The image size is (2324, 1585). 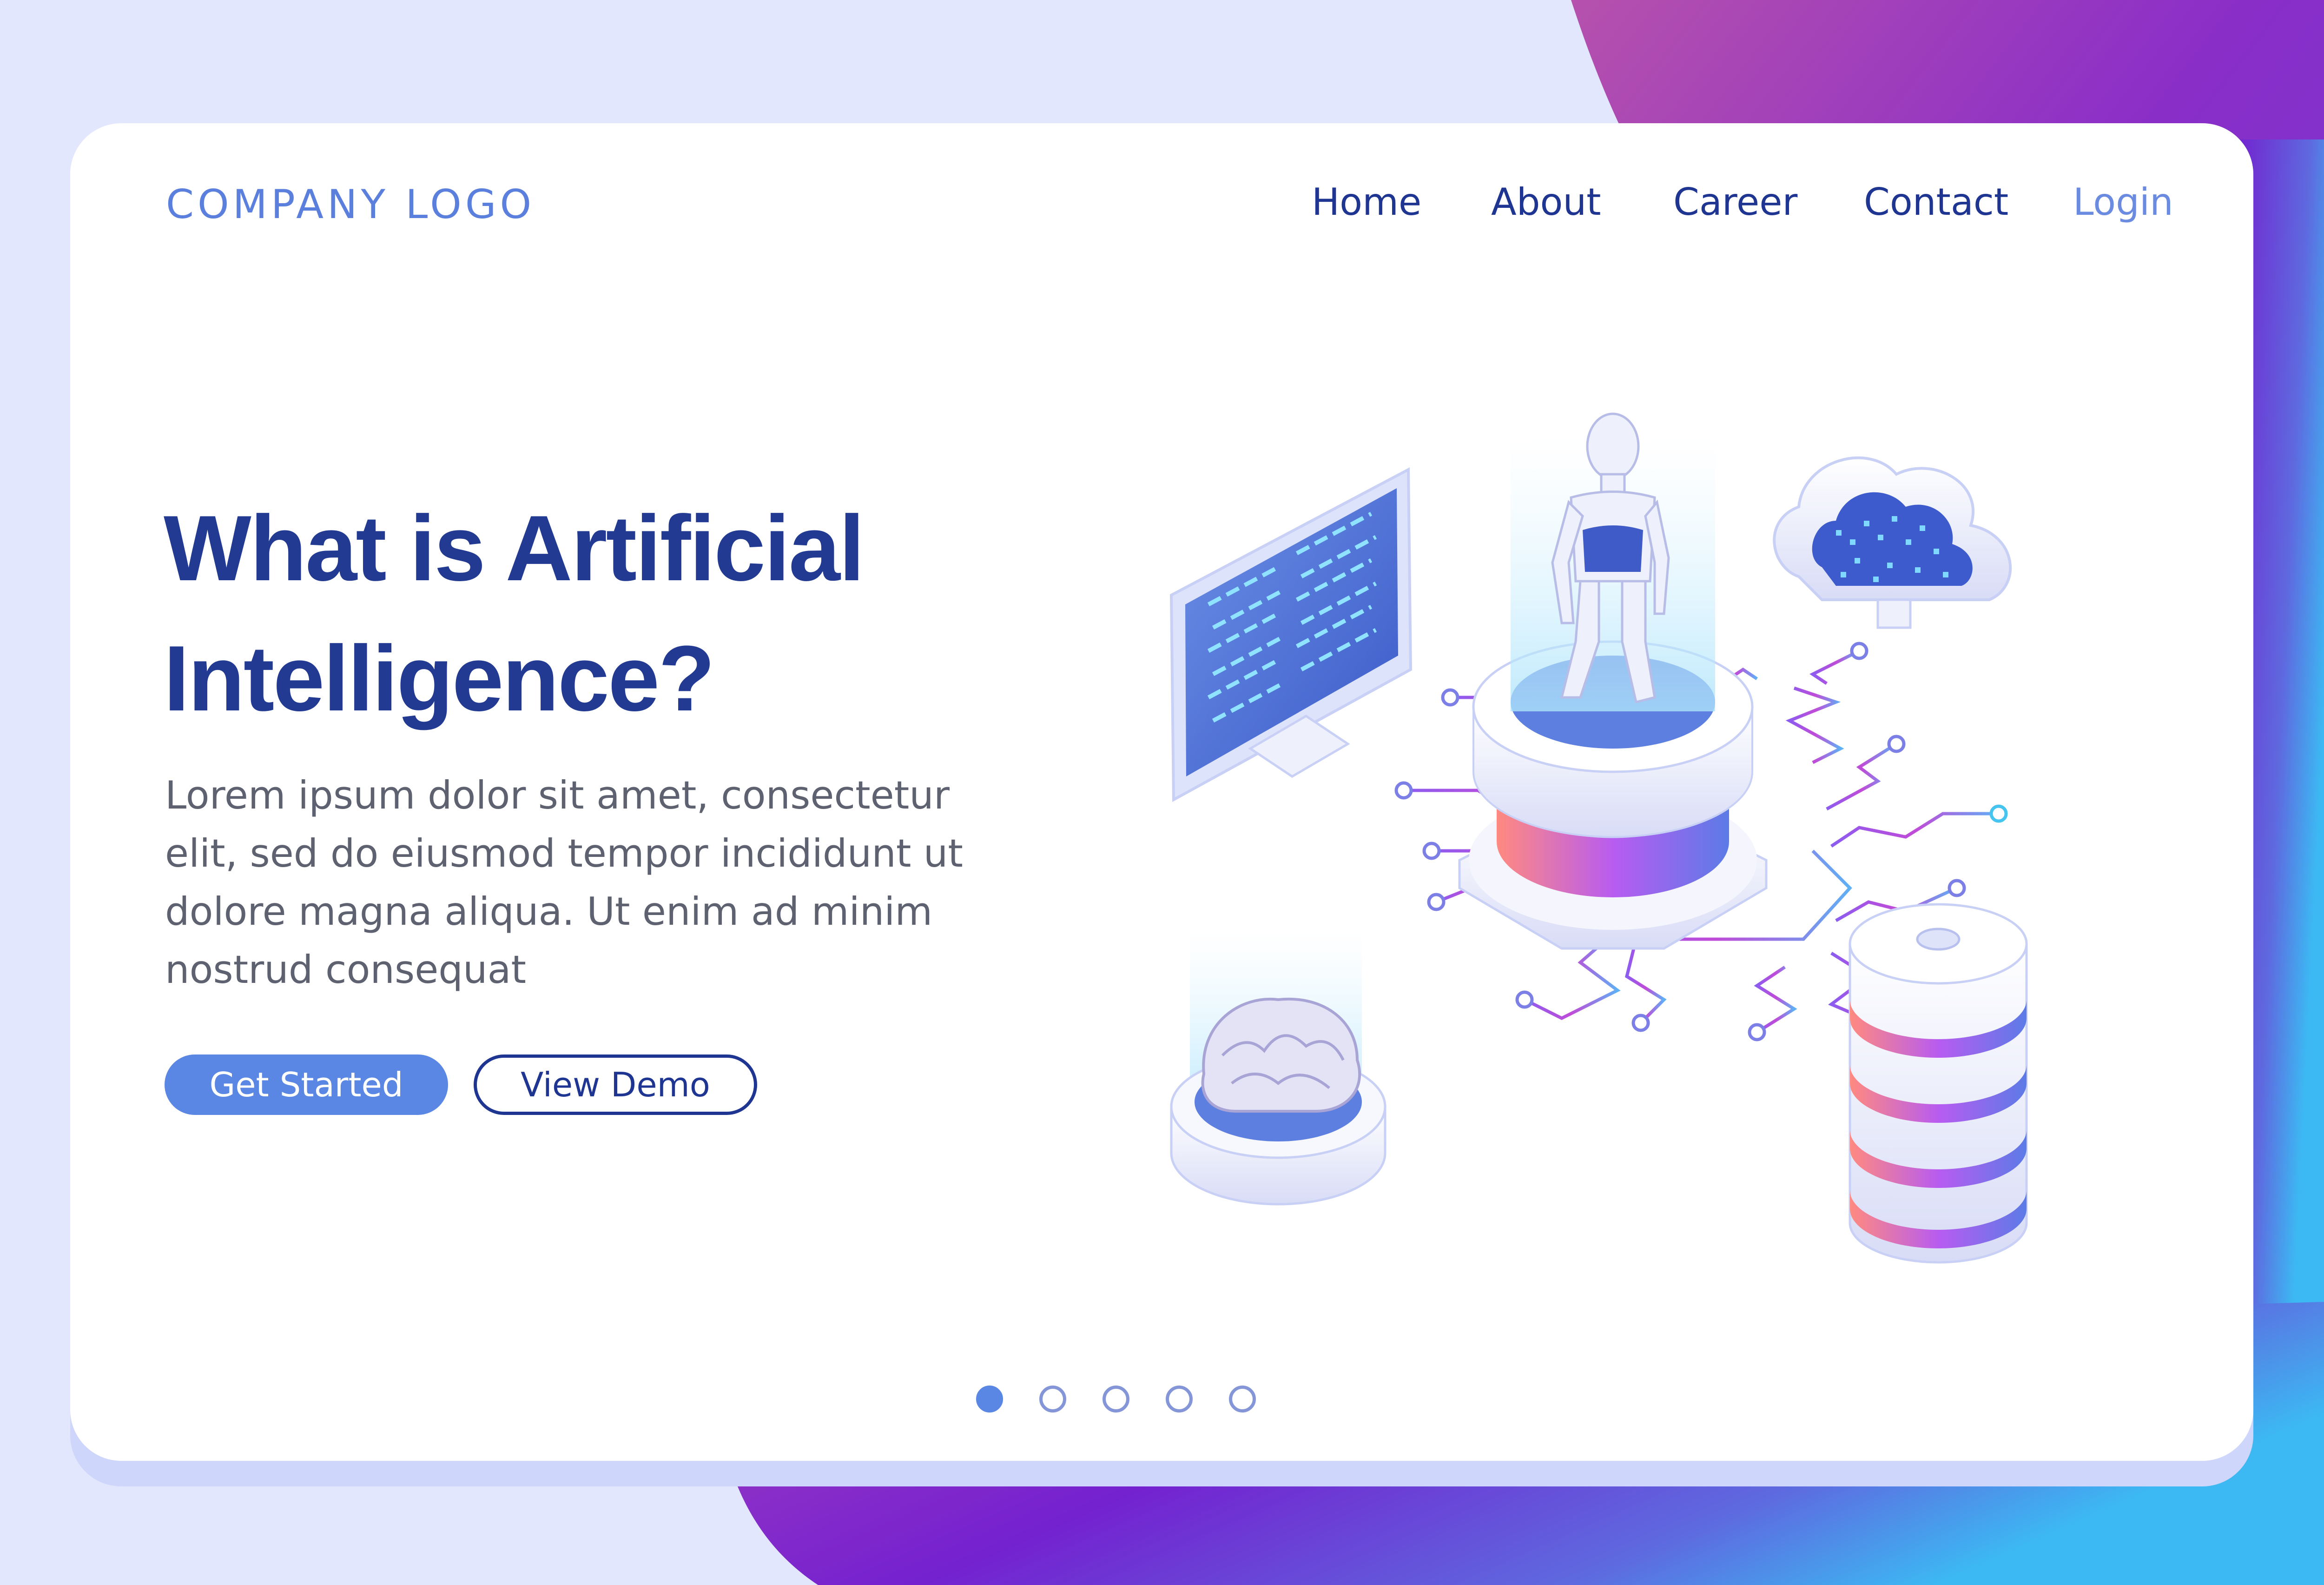 I want to click on cloud-icon, so click(x=1892, y=542).